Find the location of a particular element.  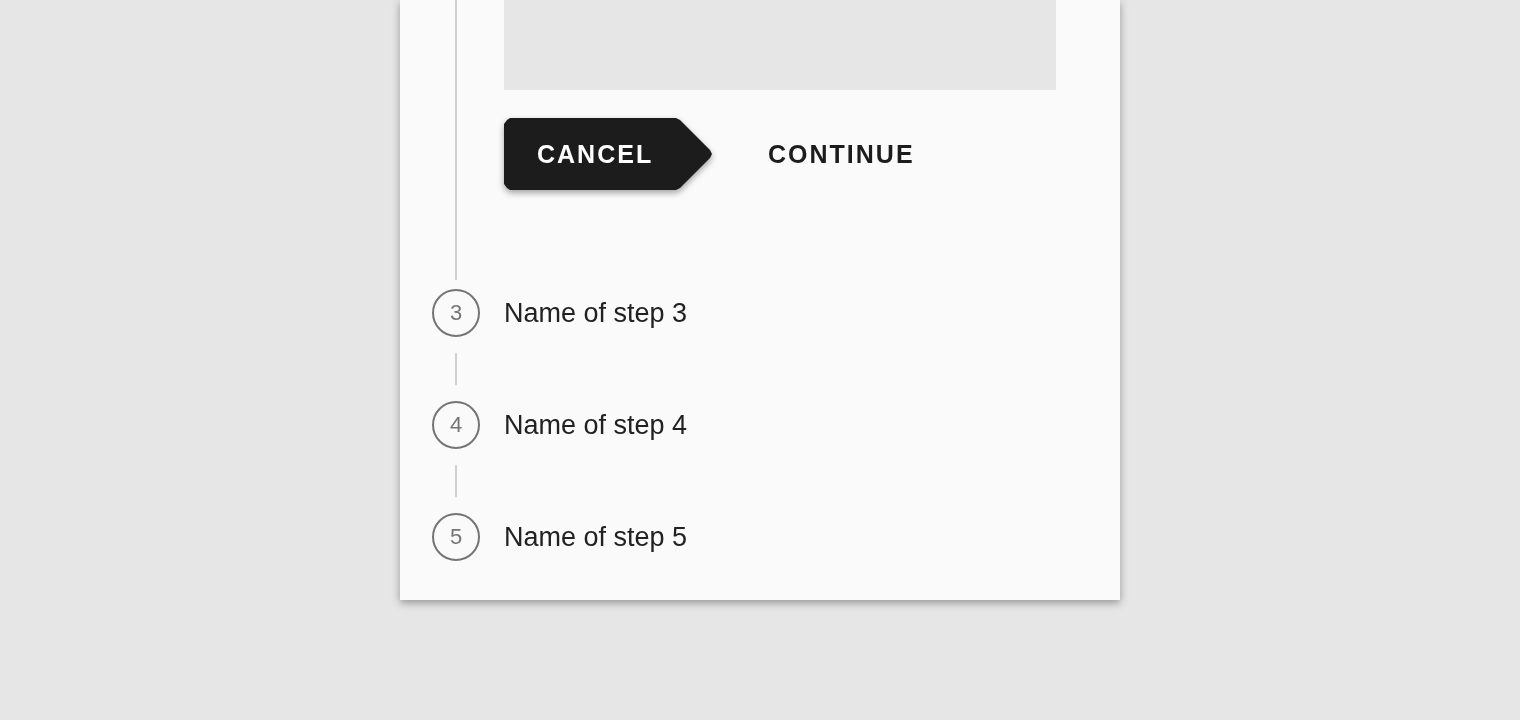

step-number: 3 is located at coordinates (456, 313).